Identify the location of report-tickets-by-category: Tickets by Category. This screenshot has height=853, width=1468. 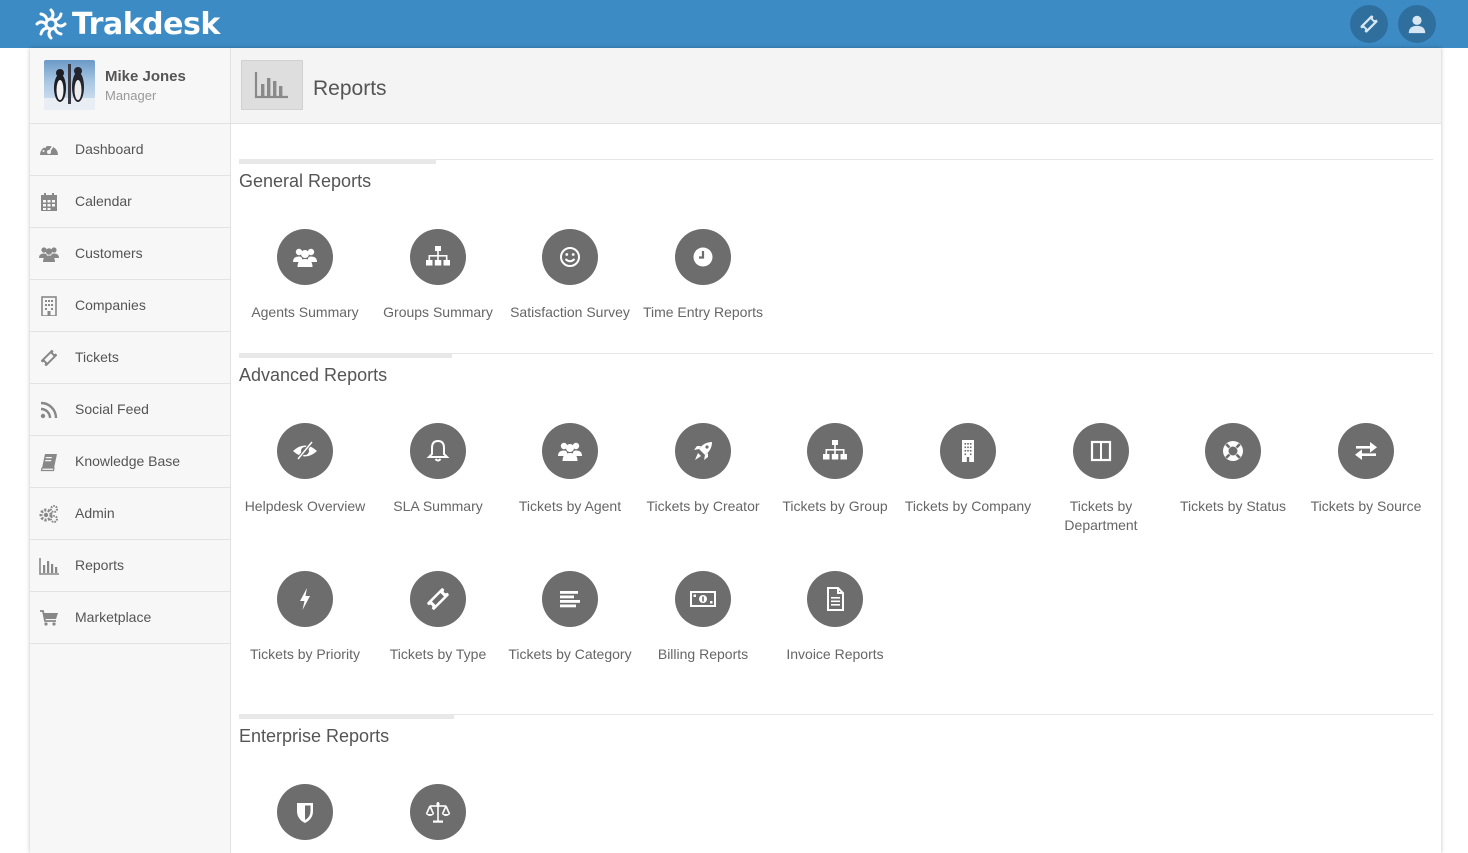
(570, 617).